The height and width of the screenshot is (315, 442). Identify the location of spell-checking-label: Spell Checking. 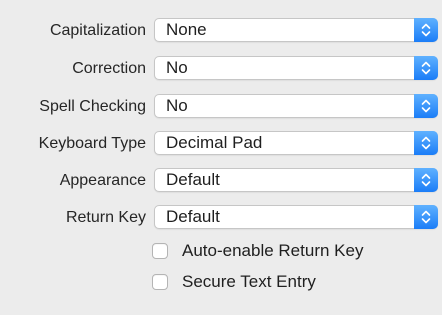
(92, 106).